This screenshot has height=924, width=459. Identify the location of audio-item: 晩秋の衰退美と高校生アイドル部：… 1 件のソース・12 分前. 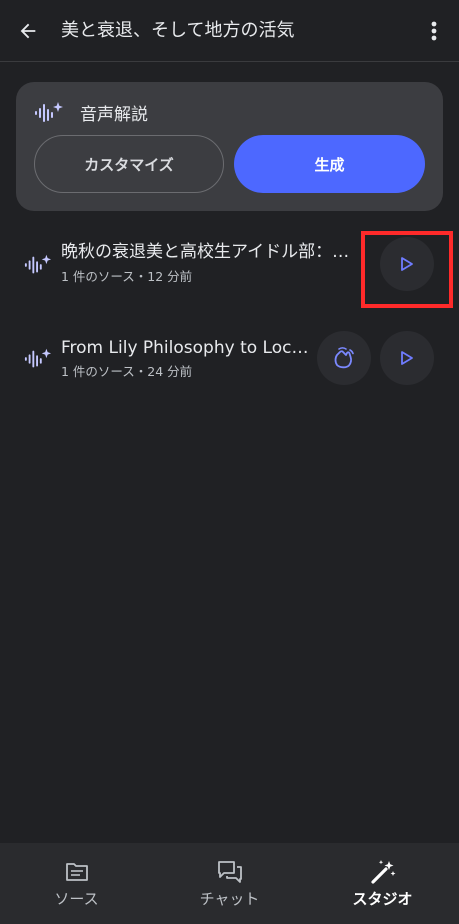
(229, 262).